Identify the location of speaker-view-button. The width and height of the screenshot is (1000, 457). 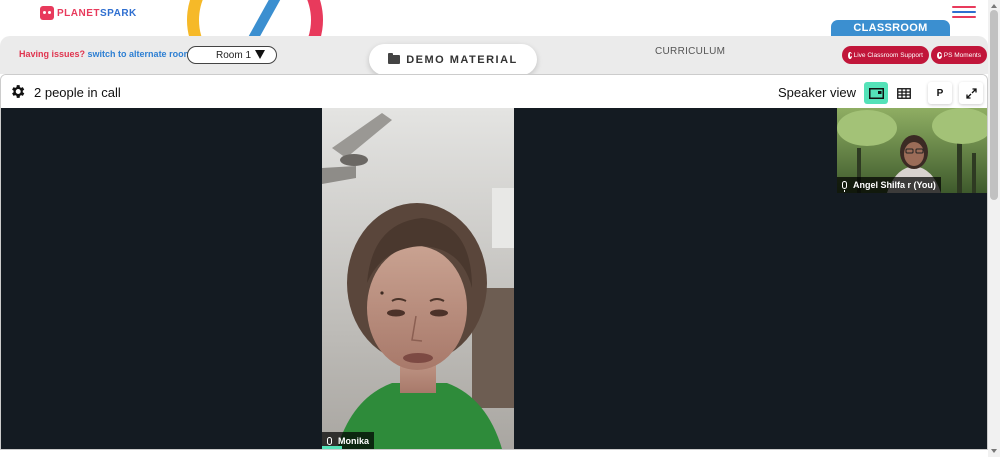
(876, 93).